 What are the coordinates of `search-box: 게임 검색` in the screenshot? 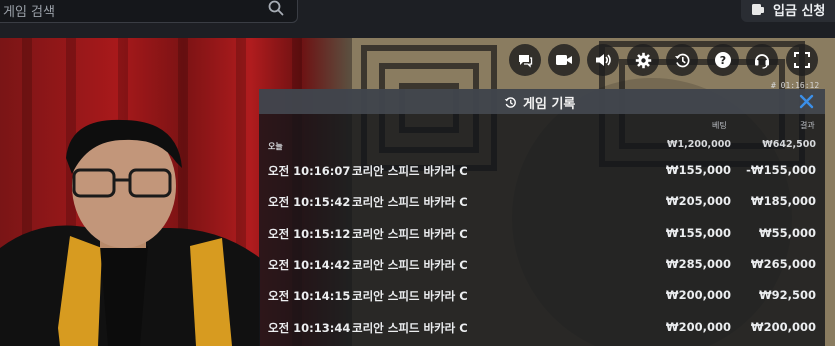 It's located at (149, 11).